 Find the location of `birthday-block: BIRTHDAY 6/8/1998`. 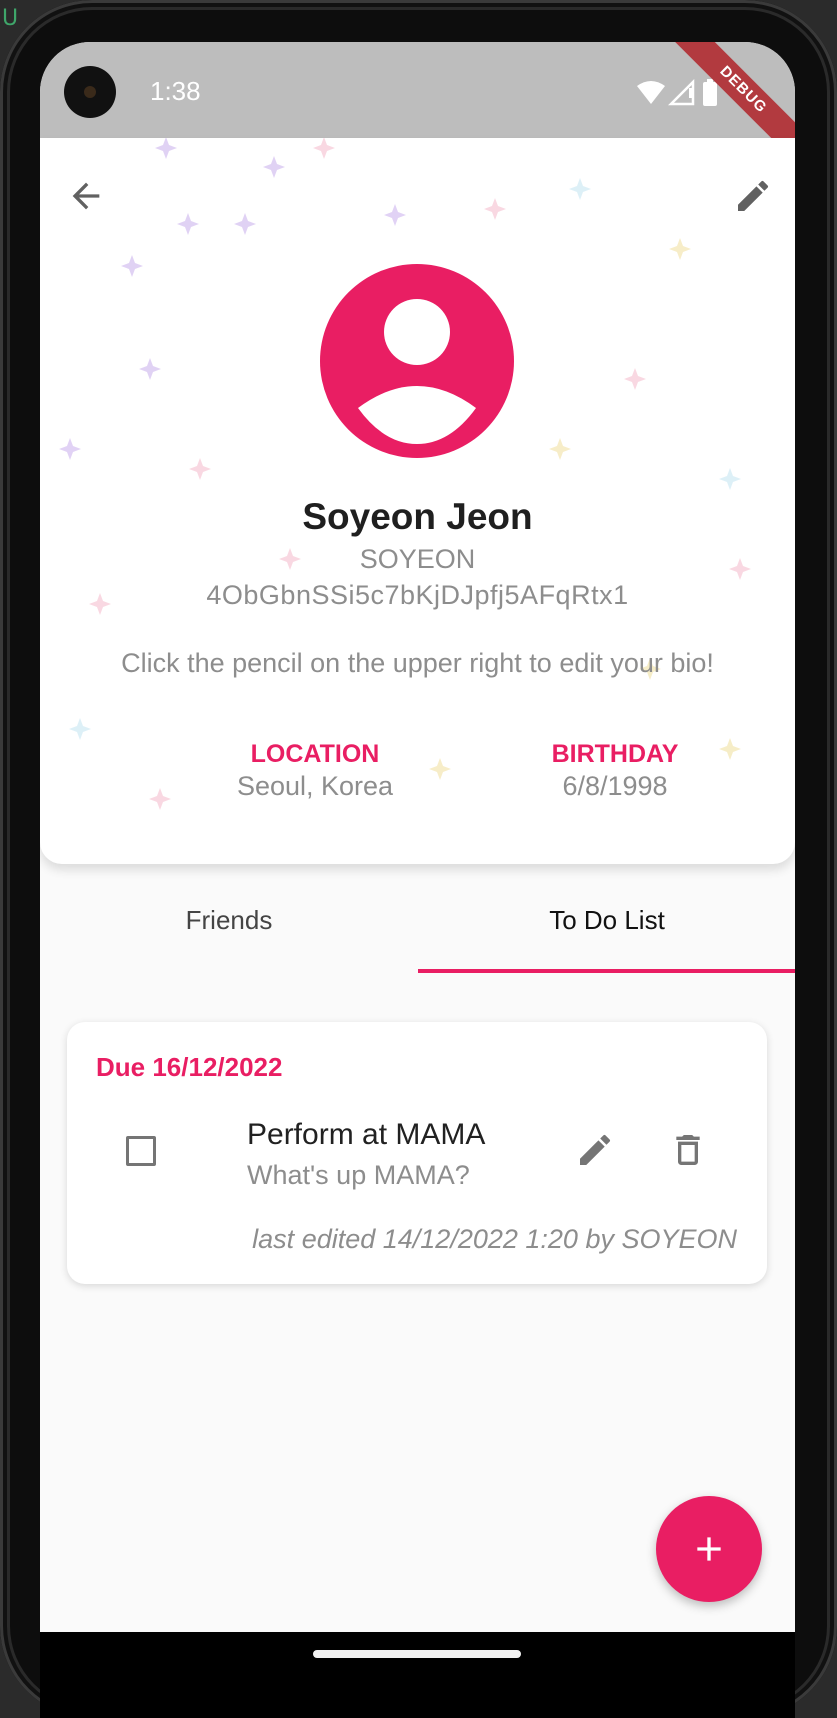

birthday-block: BIRTHDAY 6/8/1998 is located at coordinates (615, 771).